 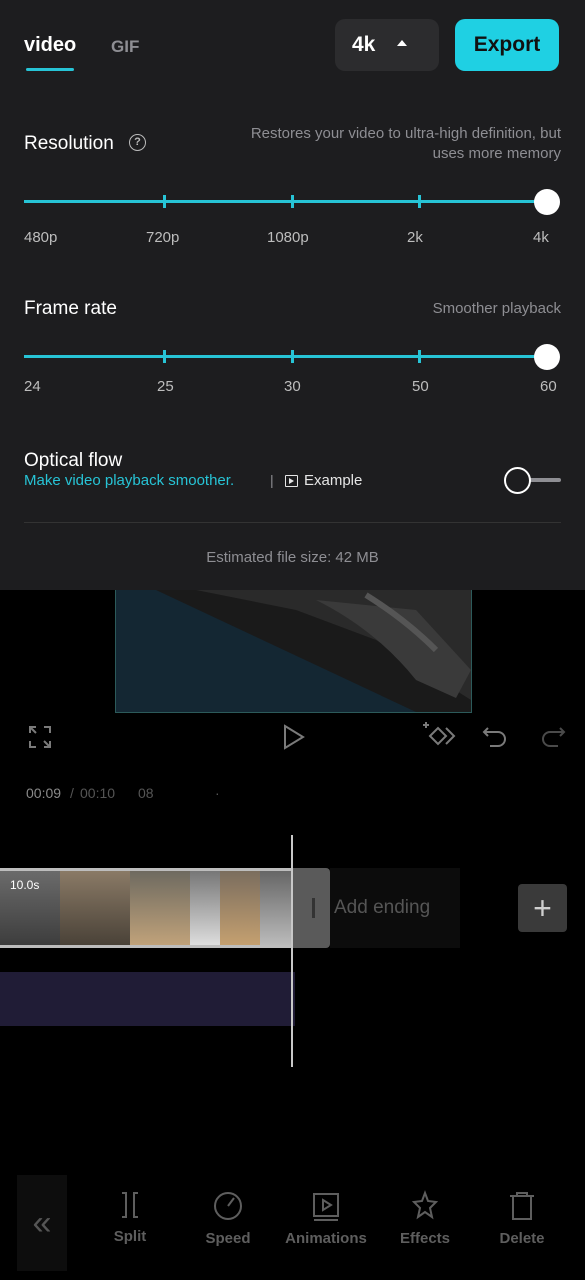 I want to click on add-ending-button: Add ending, so click(x=395, y=908).